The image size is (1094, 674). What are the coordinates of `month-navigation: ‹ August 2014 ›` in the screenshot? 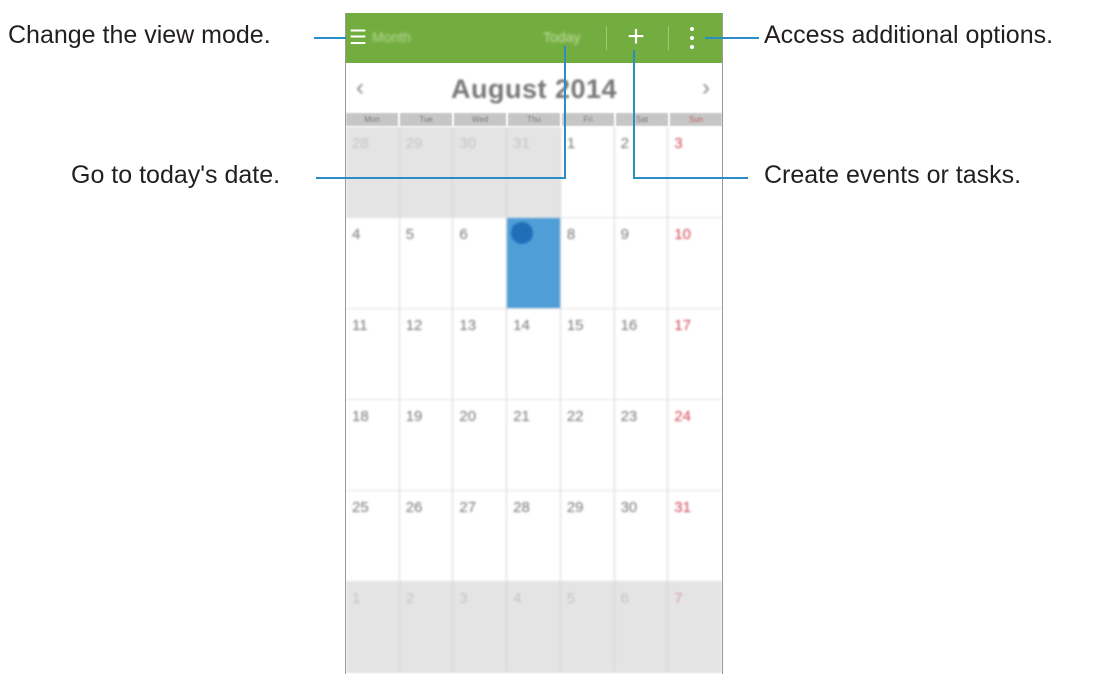 It's located at (534, 88).